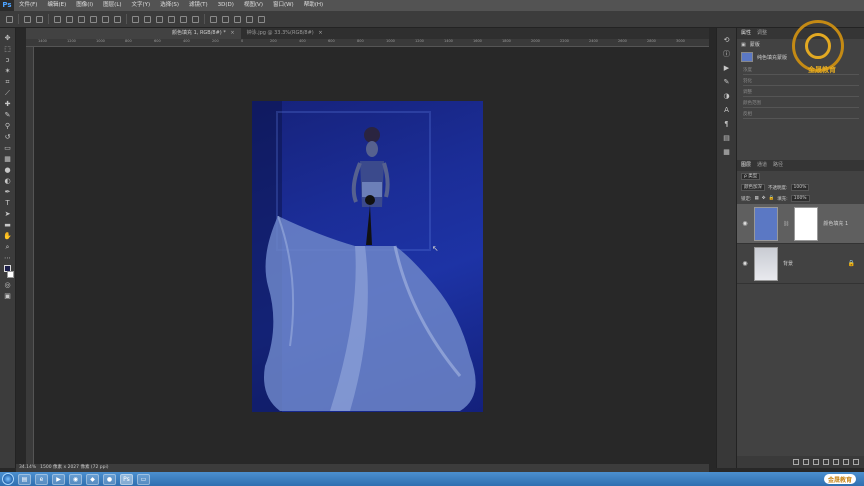 This screenshot has width=864, height=486. Describe the element at coordinates (753, 187) in the screenshot. I see `blend-mode-select: 颜色加深` at that location.